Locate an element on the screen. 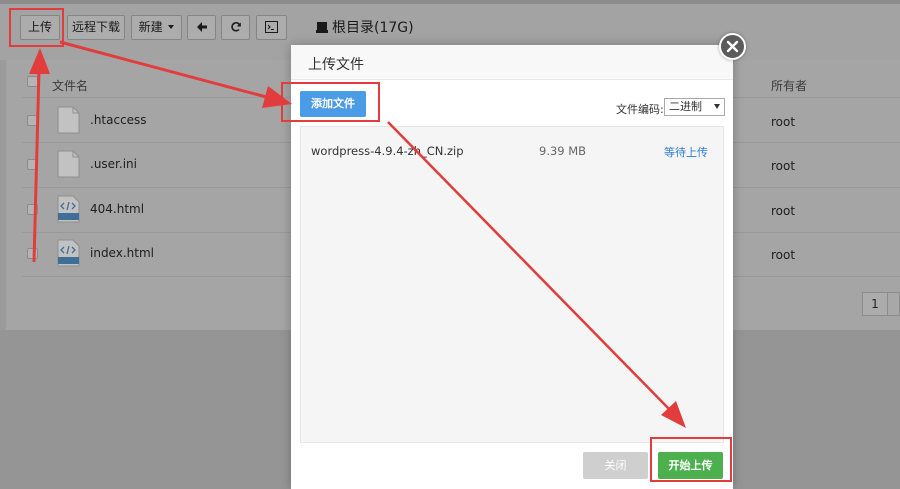  new-dropdown-button: 新建 is located at coordinates (156, 27).